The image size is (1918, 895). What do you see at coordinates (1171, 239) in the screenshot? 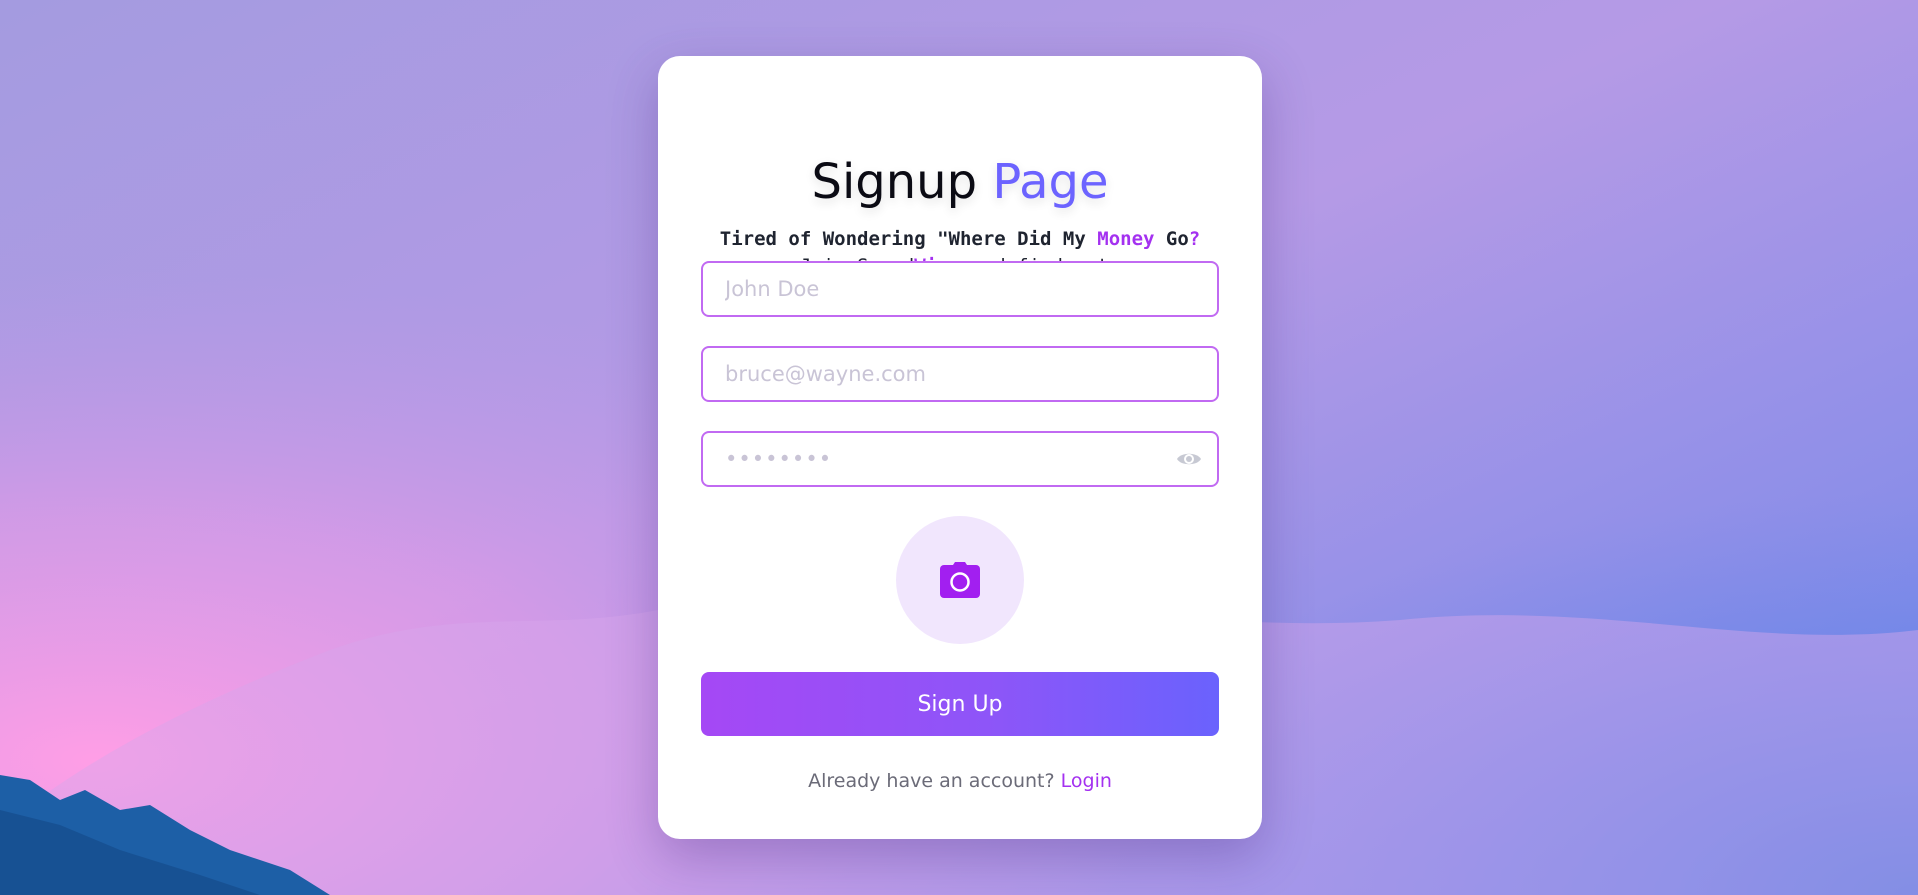
I see `tagline-line1-b: Go` at bounding box center [1171, 239].